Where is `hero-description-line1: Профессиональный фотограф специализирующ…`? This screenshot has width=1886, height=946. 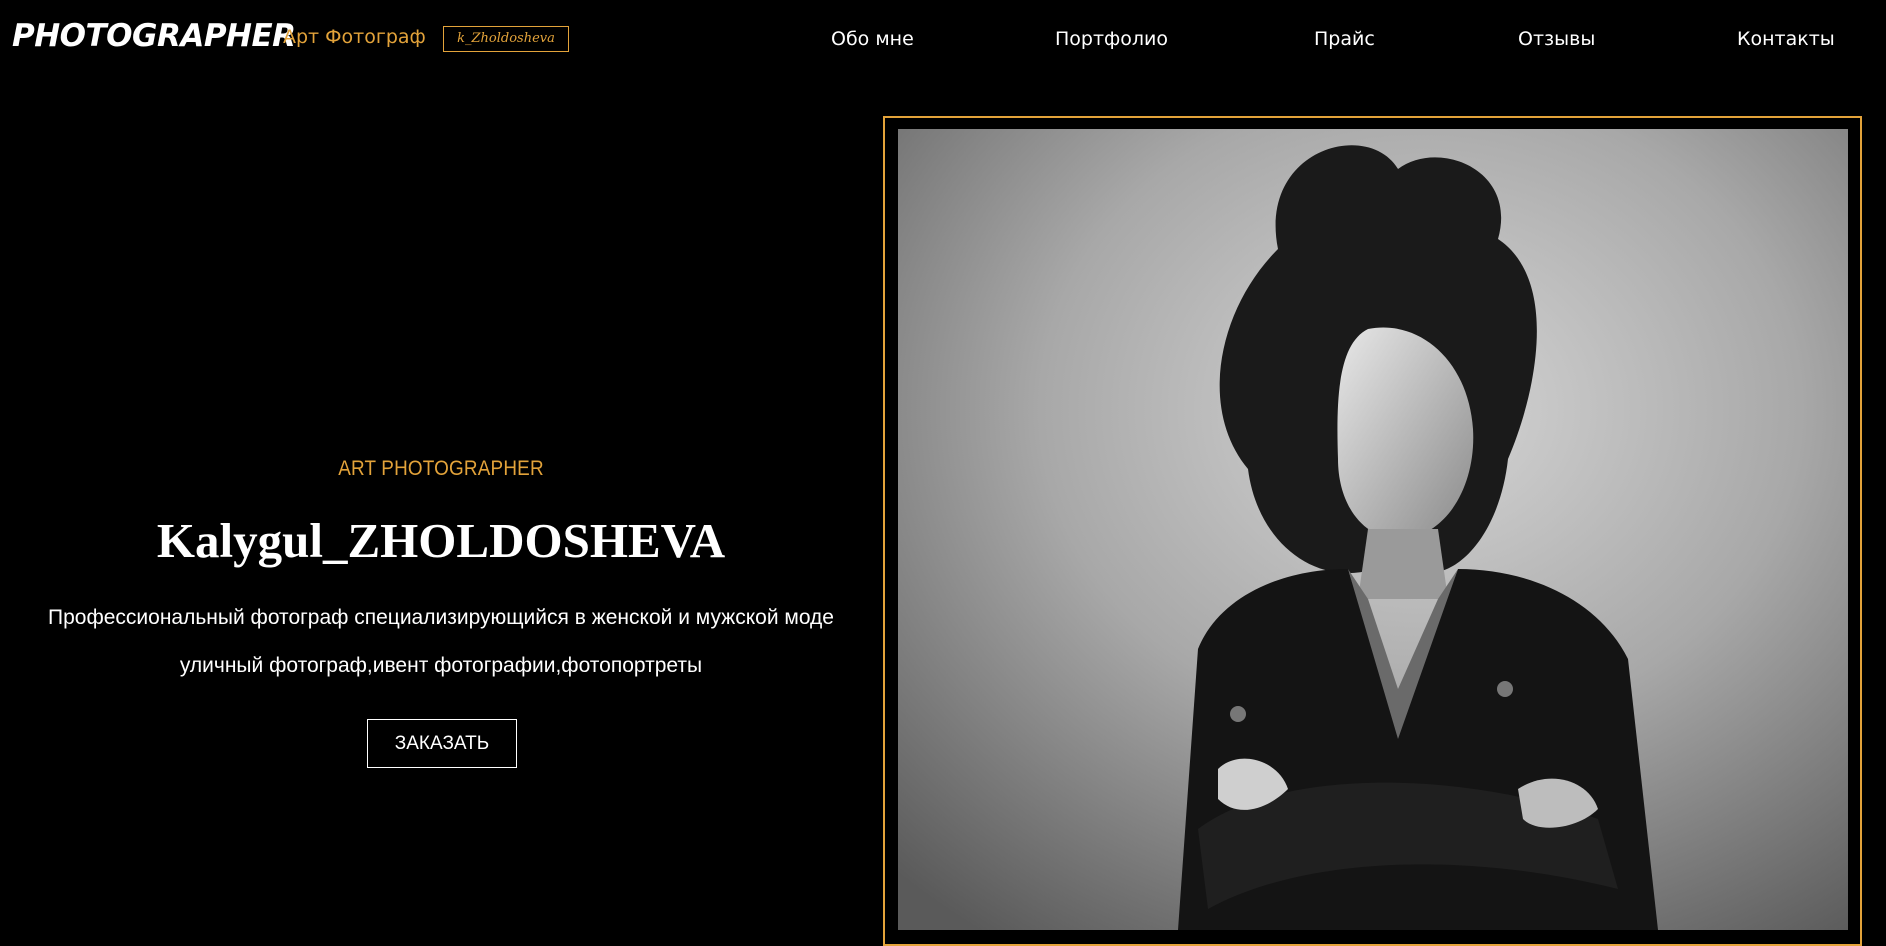
hero-description-line1: Профессиональный фотограф специализирующ… is located at coordinates (441, 617).